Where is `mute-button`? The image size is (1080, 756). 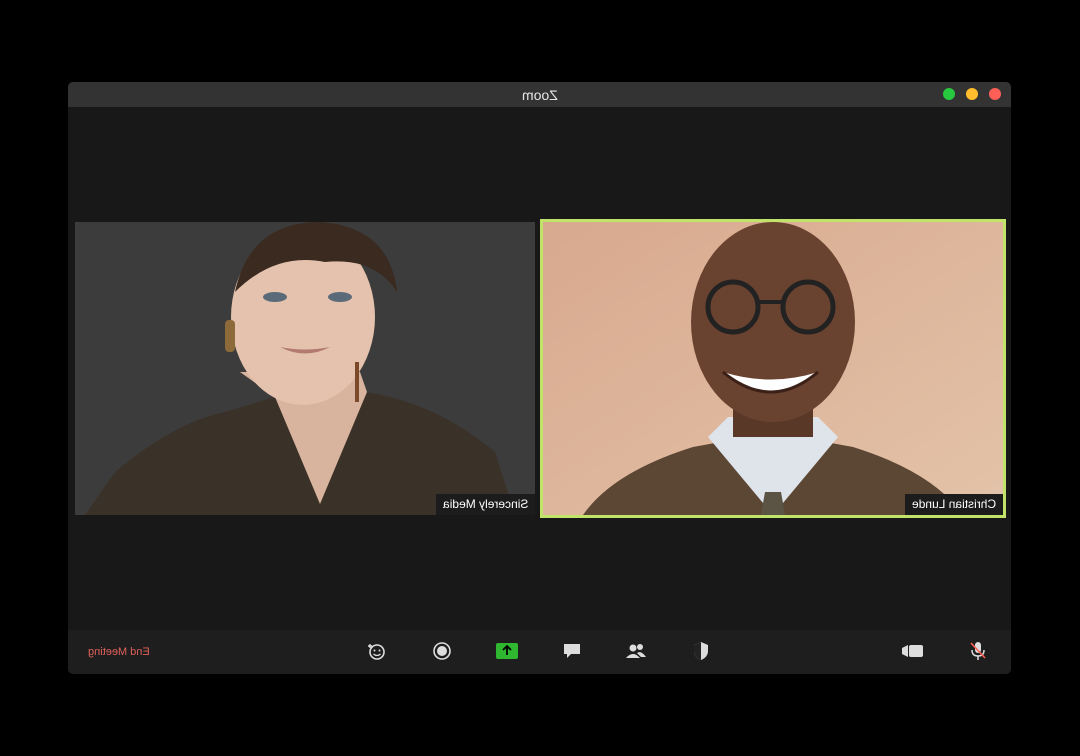 mute-button is located at coordinates (978, 651).